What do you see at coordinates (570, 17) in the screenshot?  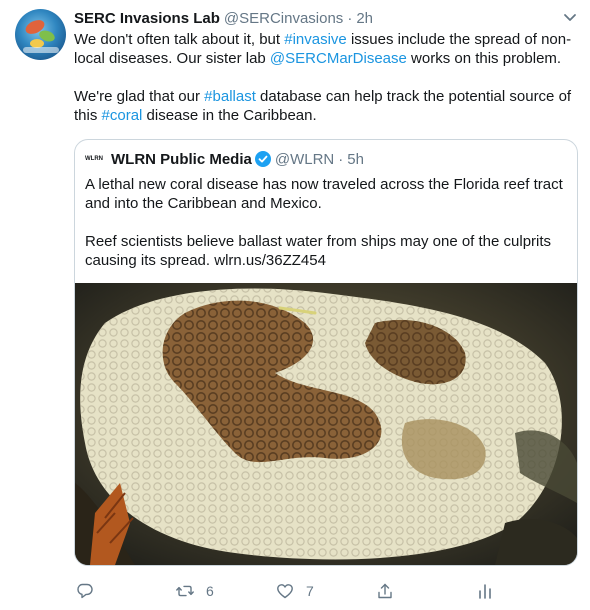 I see `chevron-down-icon` at bounding box center [570, 17].